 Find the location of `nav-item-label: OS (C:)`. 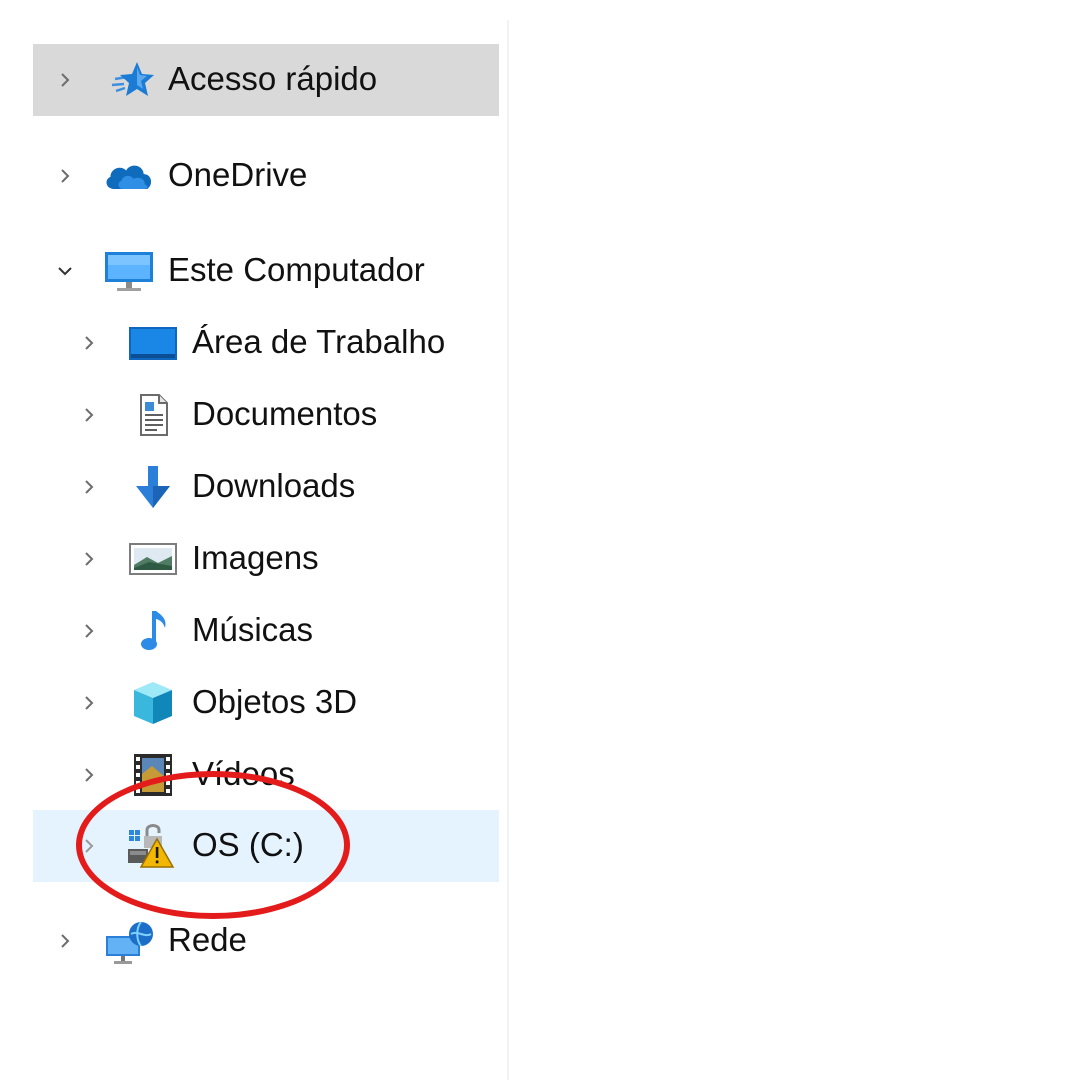

nav-item-label: OS (C:) is located at coordinates (248, 845).